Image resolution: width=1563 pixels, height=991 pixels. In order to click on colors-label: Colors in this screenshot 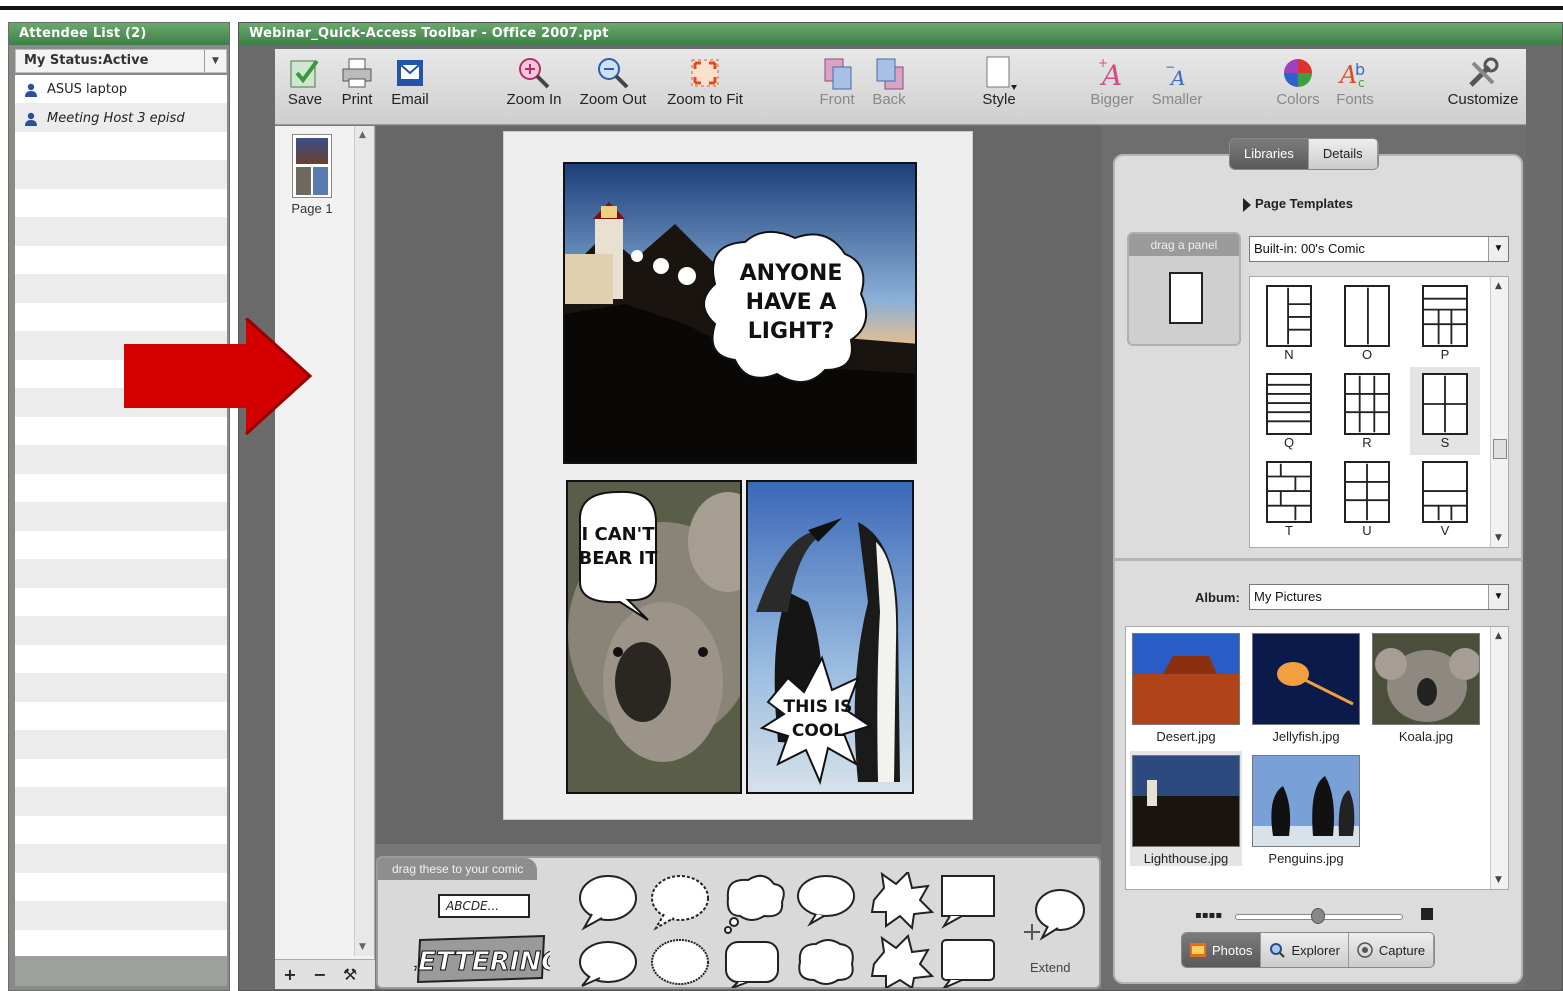, I will do `click(1298, 99)`.